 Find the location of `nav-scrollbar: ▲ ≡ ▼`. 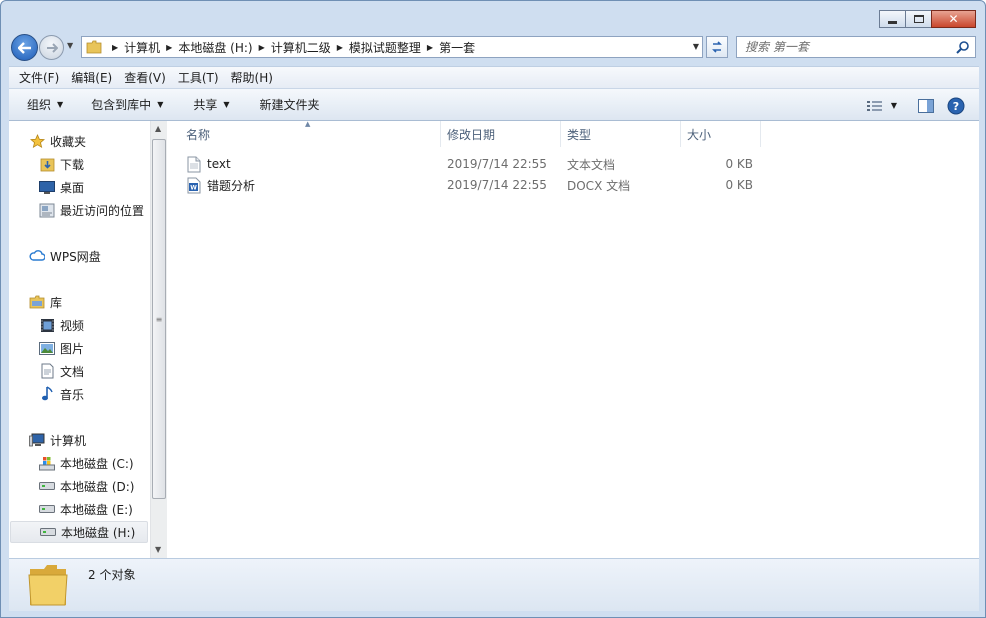

nav-scrollbar: ▲ ≡ ▼ is located at coordinates (158, 339).